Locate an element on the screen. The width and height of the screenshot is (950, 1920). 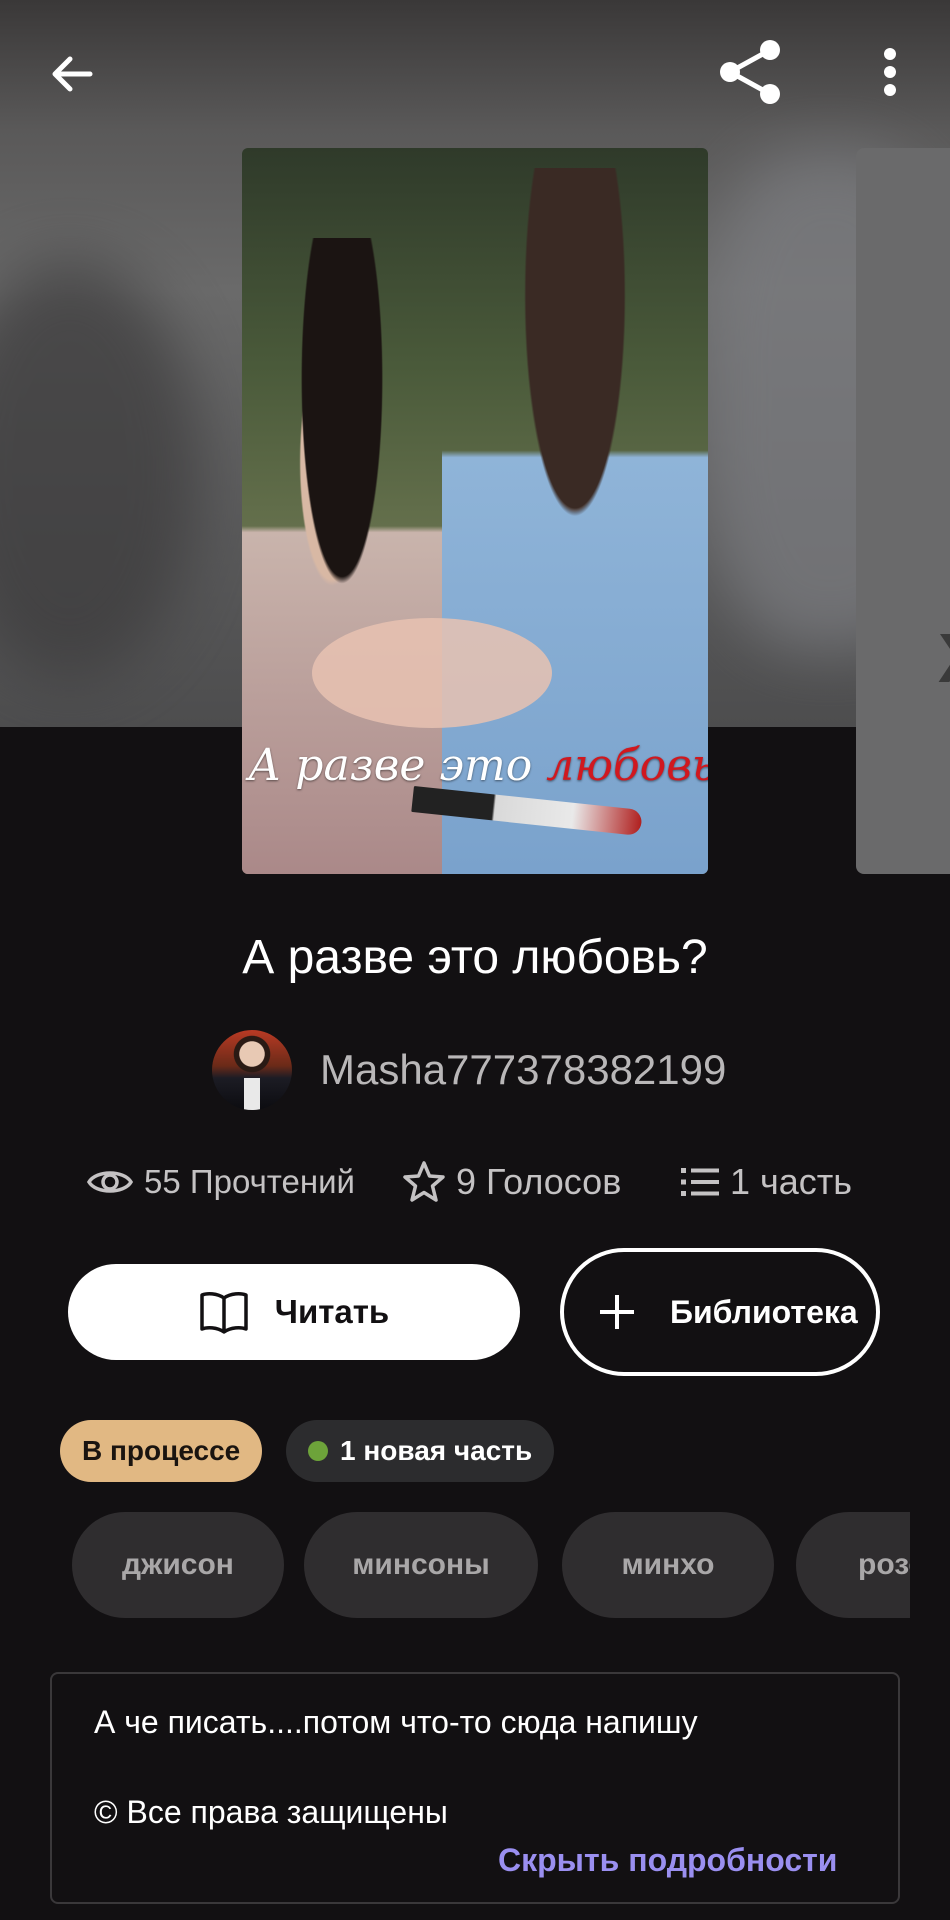
eye-icon is located at coordinates (110, 1182).